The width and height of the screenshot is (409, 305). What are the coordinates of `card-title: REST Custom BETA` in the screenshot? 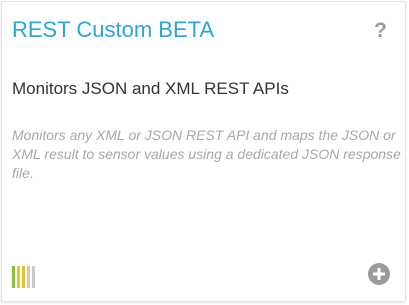 It's located at (113, 29).